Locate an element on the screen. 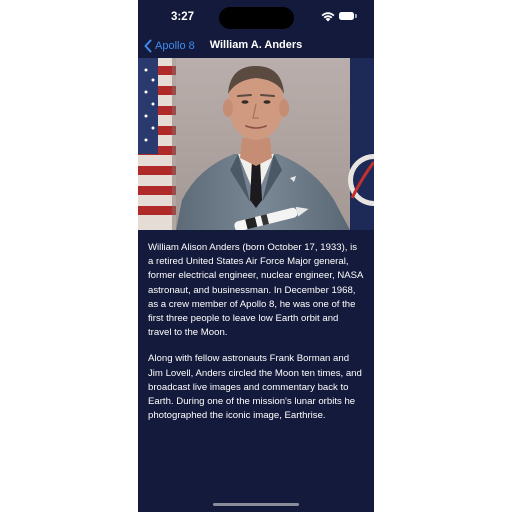 The height and width of the screenshot is (512, 512). dynamic-island is located at coordinates (256, 18).